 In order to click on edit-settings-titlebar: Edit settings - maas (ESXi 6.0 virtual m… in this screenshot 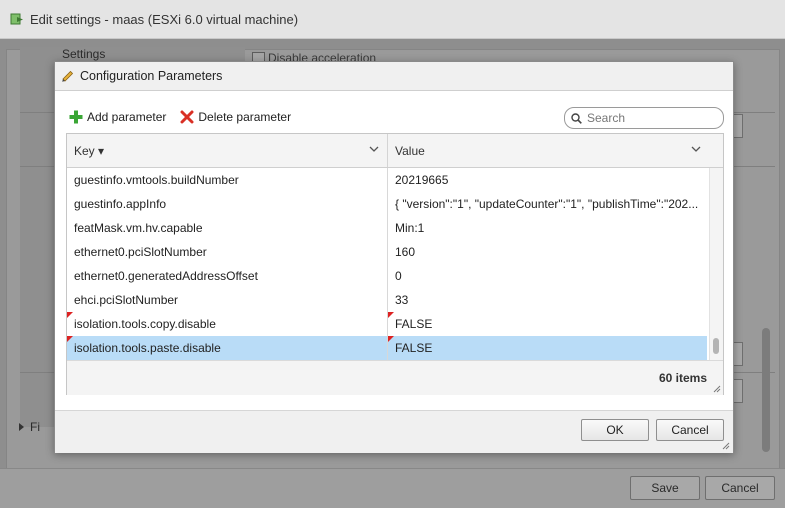, I will do `click(392, 19)`.